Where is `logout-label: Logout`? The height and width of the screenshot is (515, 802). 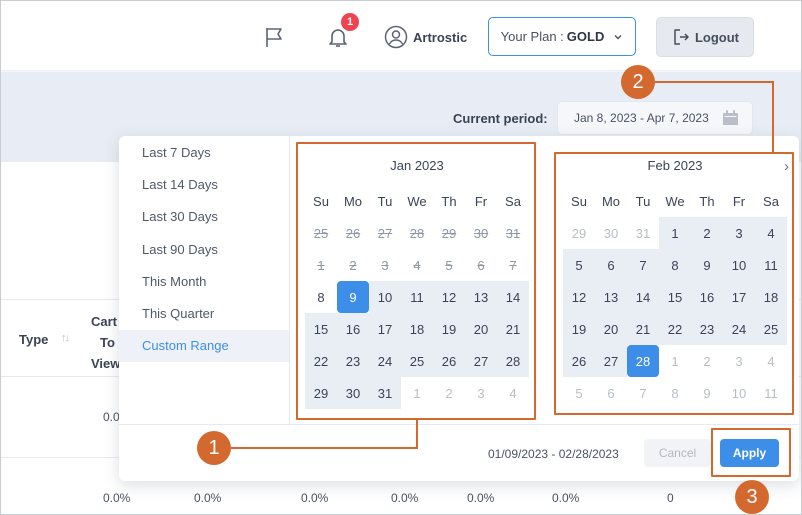 logout-label: Logout is located at coordinates (717, 37).